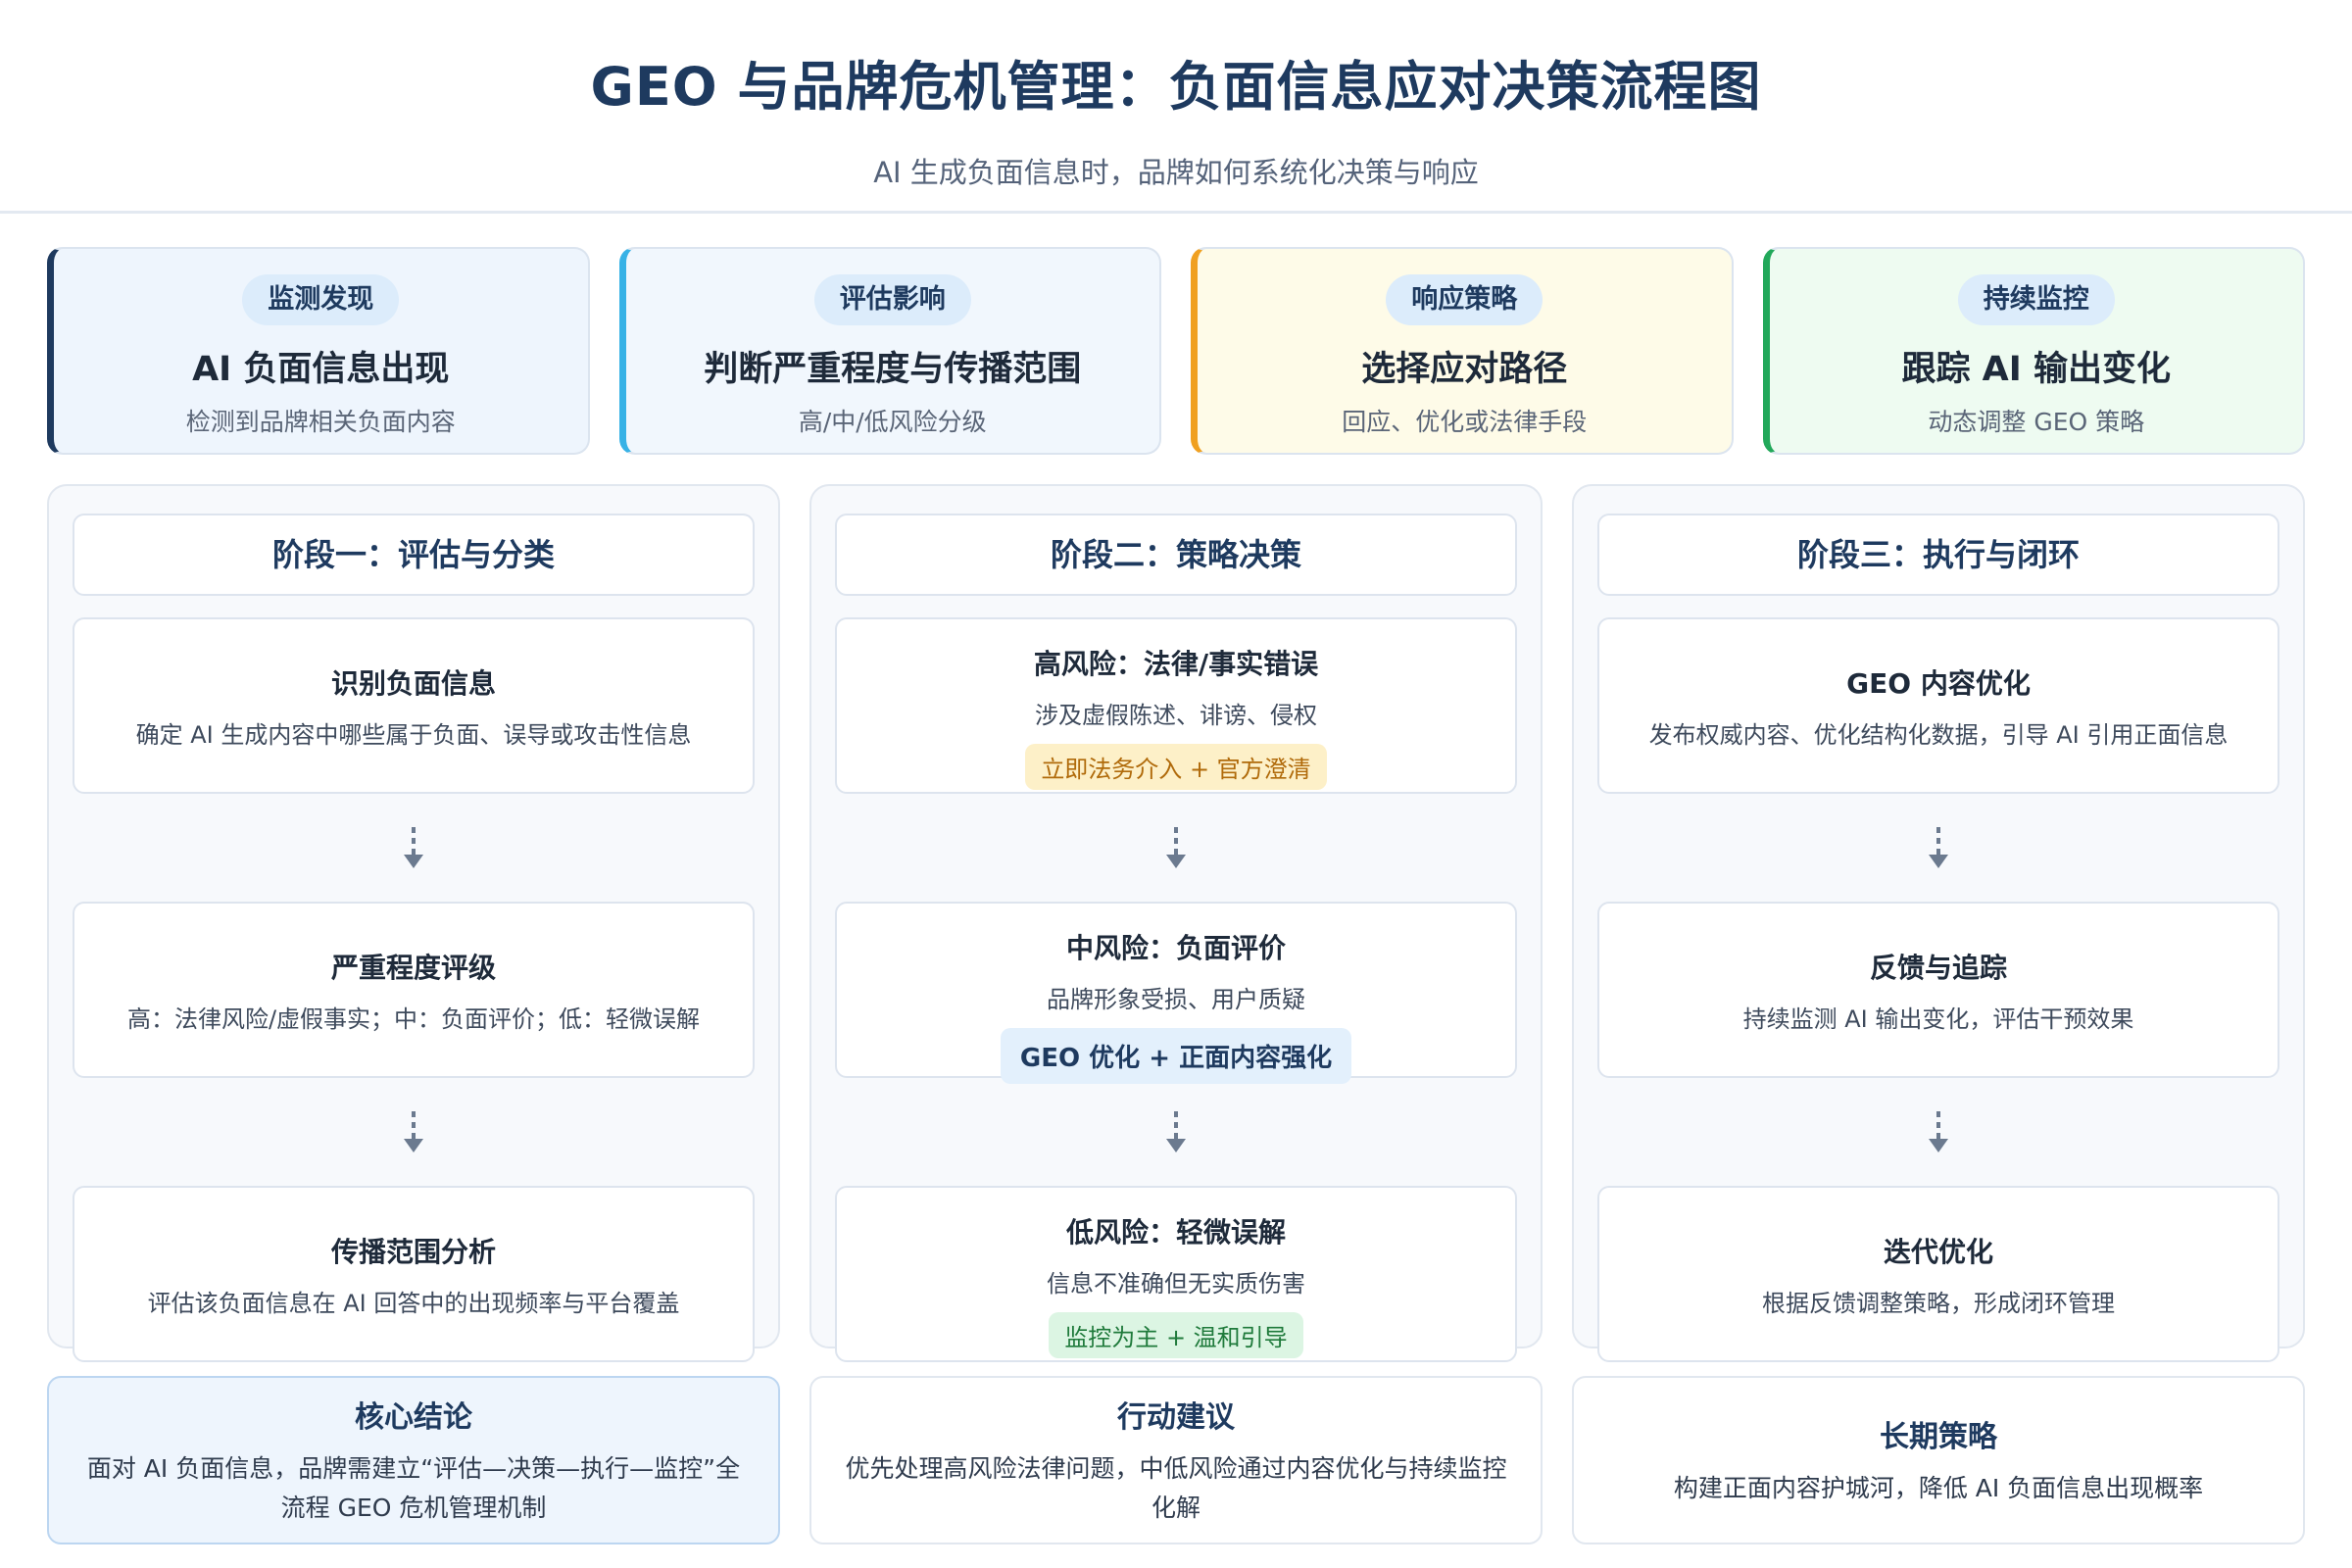  I want to click on step-desc: 发布权威内容、优化结构化数据，引导 AI 引用正面信息, so click(1938, 734).